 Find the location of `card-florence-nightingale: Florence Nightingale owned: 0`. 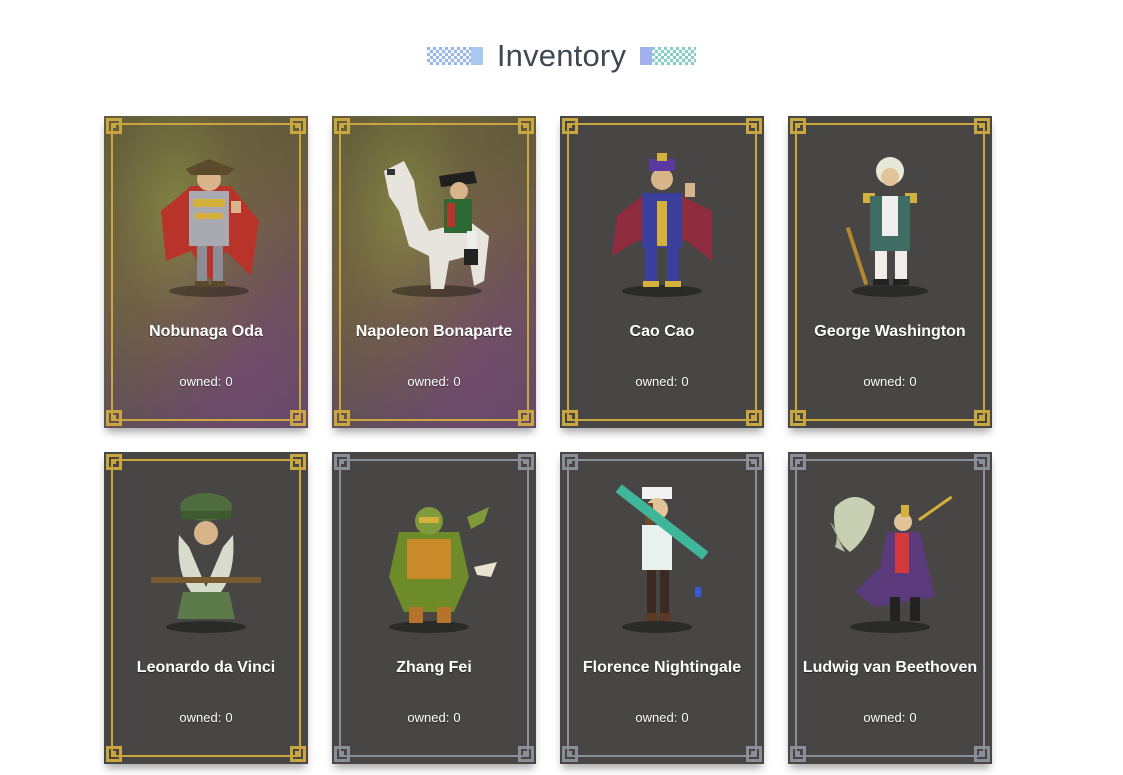

card-florence-nightingale: Florence Nightingale owned: 0 is located at coordinates (662, 608).